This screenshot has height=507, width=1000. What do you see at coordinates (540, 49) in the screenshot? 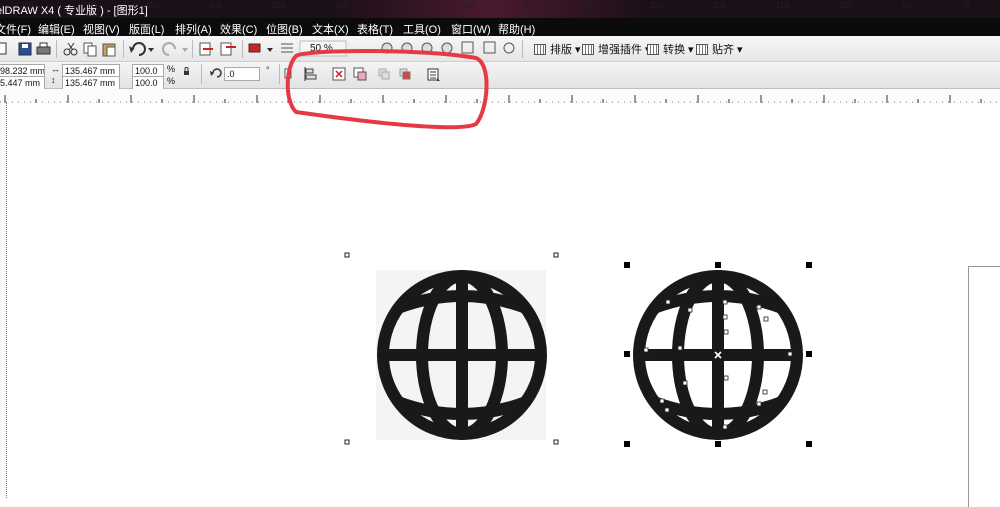
I see `typesetting-icon` at bounding box center [540, 49].